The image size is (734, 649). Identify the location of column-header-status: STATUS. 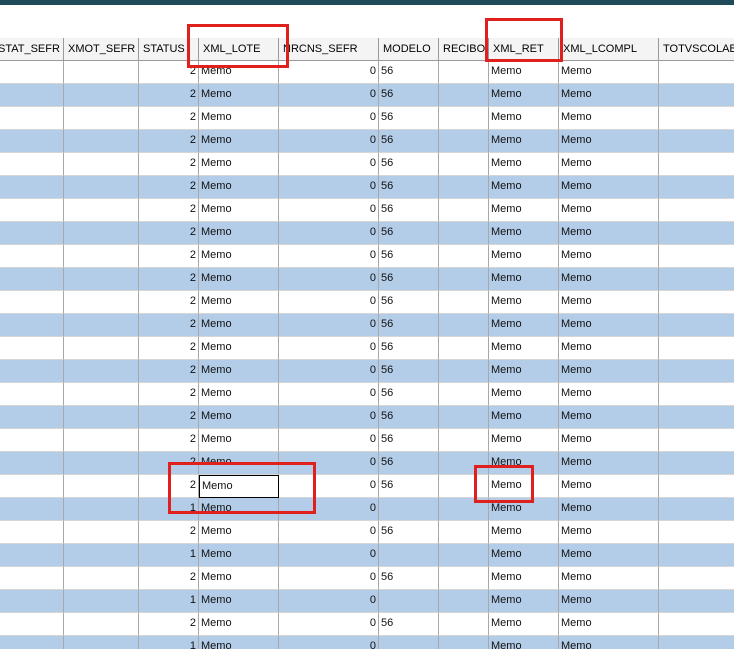
(169, 49).